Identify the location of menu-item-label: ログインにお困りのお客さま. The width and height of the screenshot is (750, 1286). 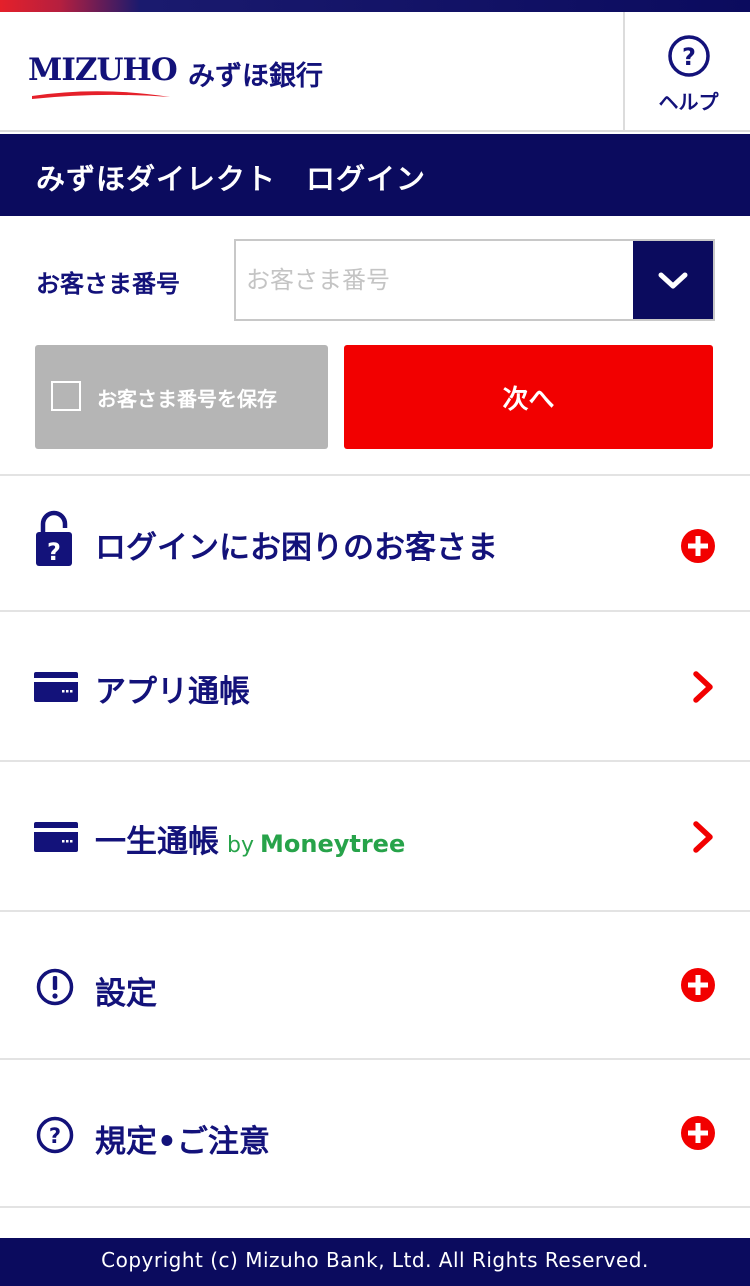
(296, 548).